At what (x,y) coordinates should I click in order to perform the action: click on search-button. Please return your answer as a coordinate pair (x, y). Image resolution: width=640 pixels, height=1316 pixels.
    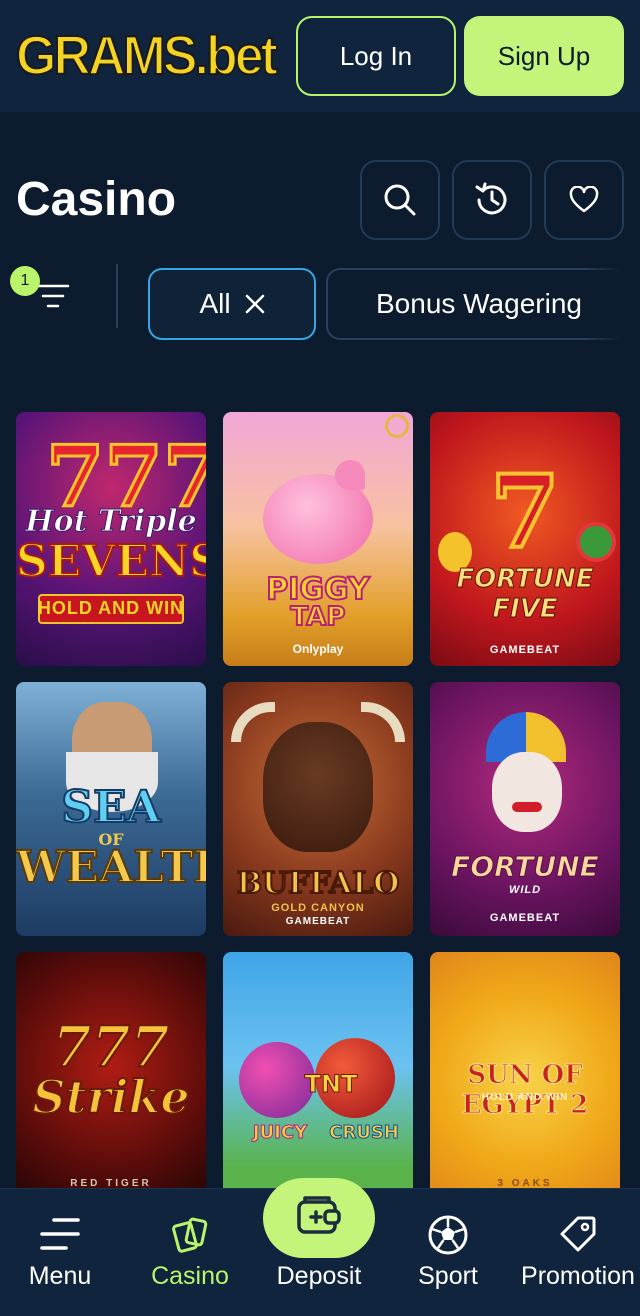
    Looking at the image, I should click on (400, 200).